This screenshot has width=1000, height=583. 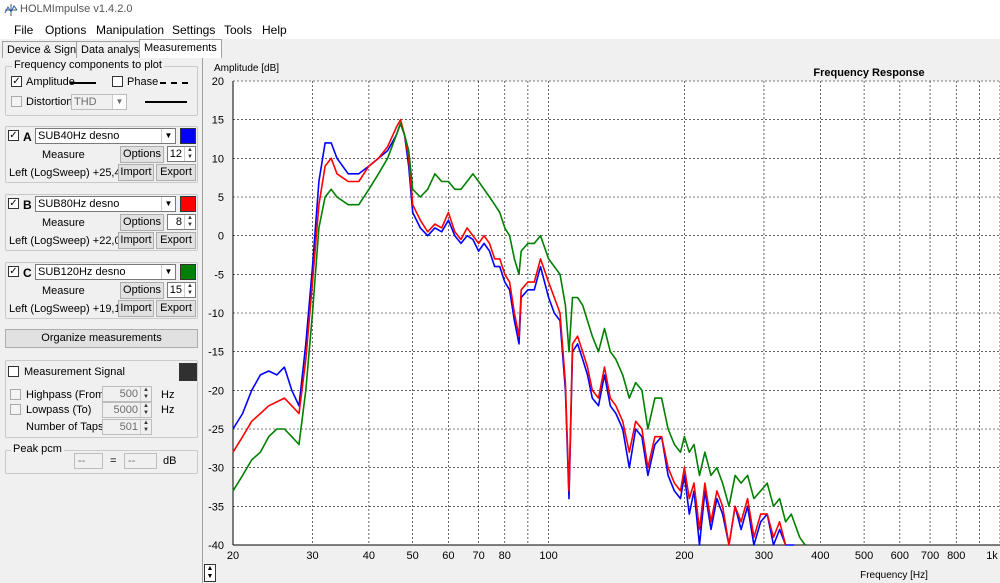 I want to click on x-tick-label: 400, so click(x=820, y=556).